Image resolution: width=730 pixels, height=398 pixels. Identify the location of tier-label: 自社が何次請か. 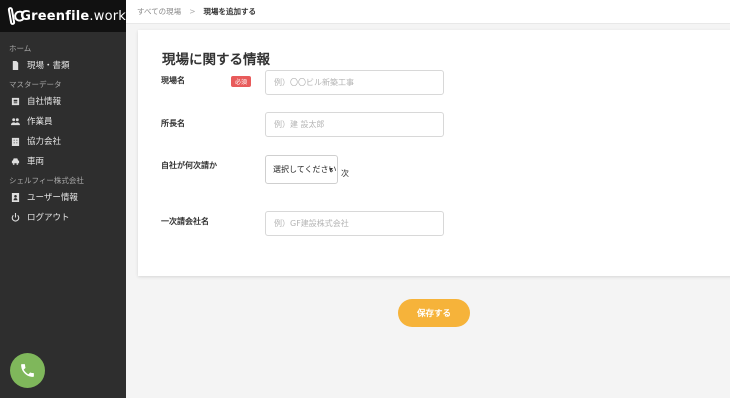
(189, 165).